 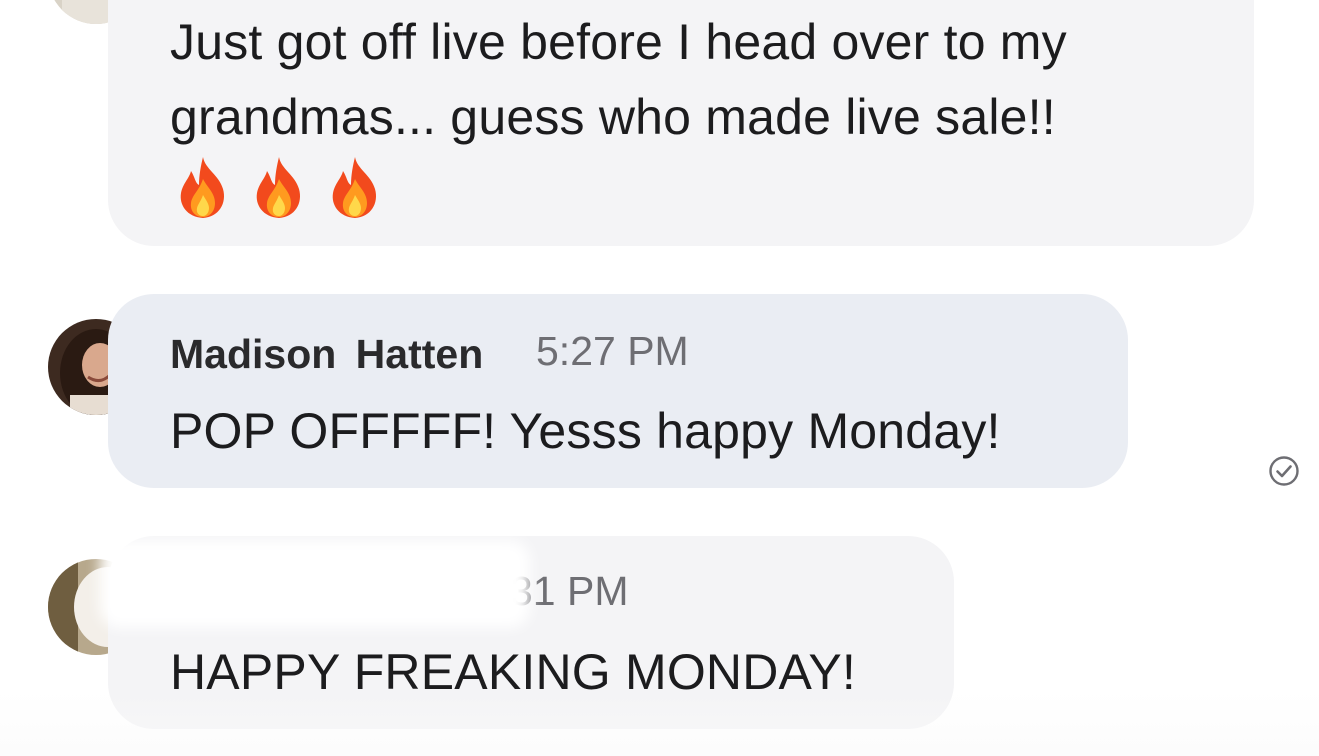 What do you see at coordinates (513, 672) in the screenshot?
I see `message-text: HAPPY FREAKING MONDAY!` at bounding box center [513, 672].